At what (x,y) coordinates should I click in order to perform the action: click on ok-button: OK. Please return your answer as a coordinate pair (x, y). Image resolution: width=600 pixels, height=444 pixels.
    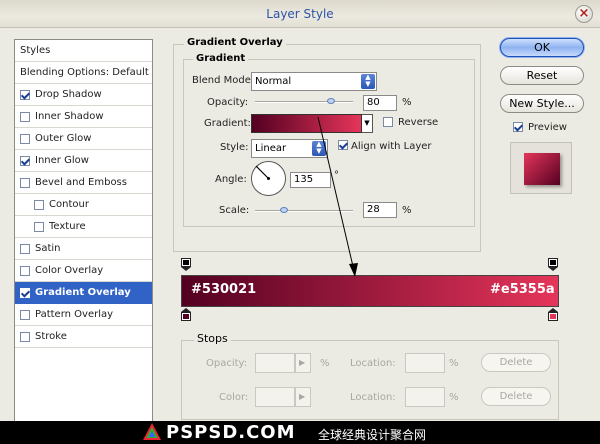
    Looking at the image, I should click on (542, 47).